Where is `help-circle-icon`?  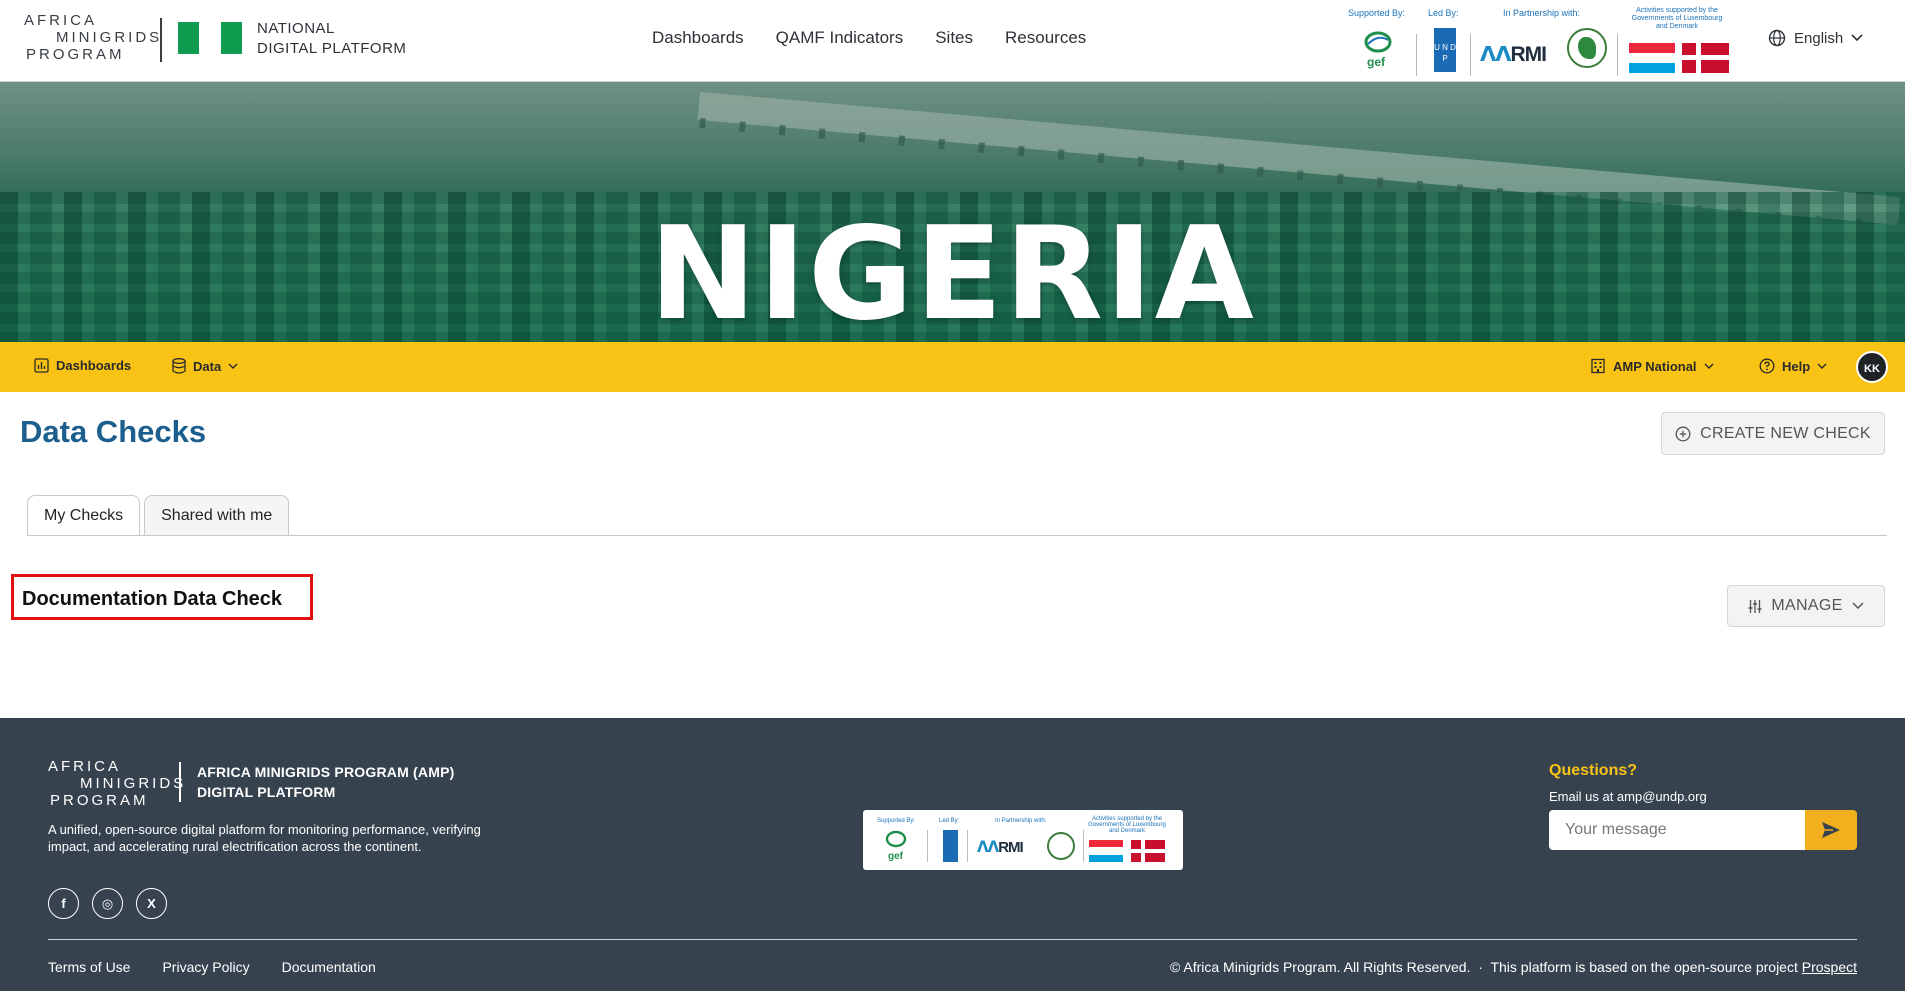 help-circle-icon is located at coordinates (1767, 366).